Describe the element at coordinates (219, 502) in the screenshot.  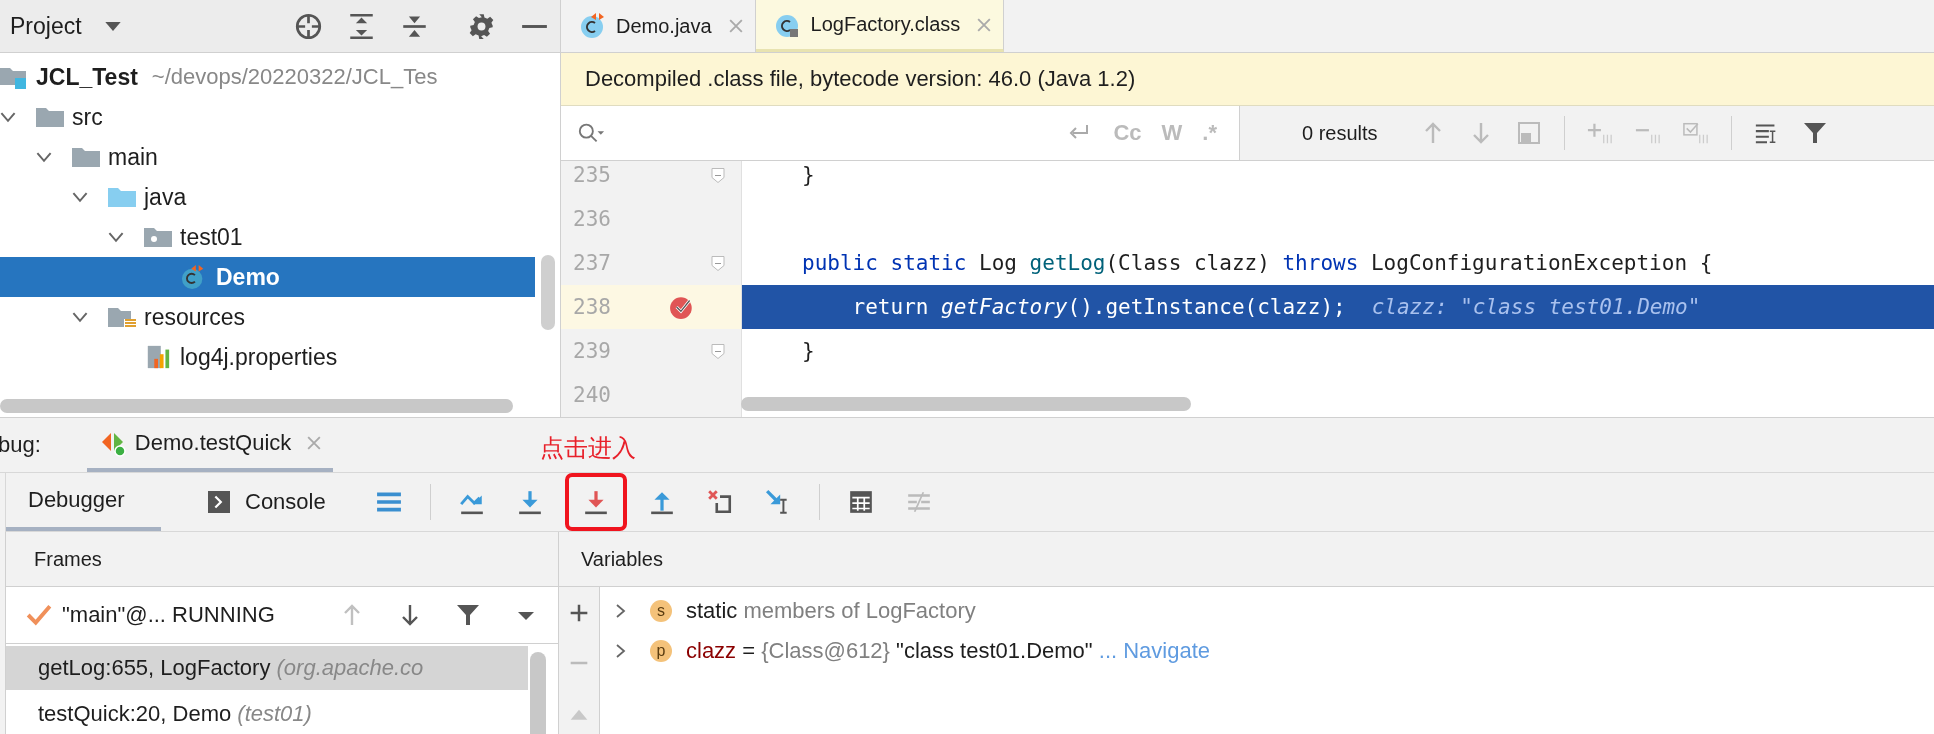
I see `console-icon` at that location.